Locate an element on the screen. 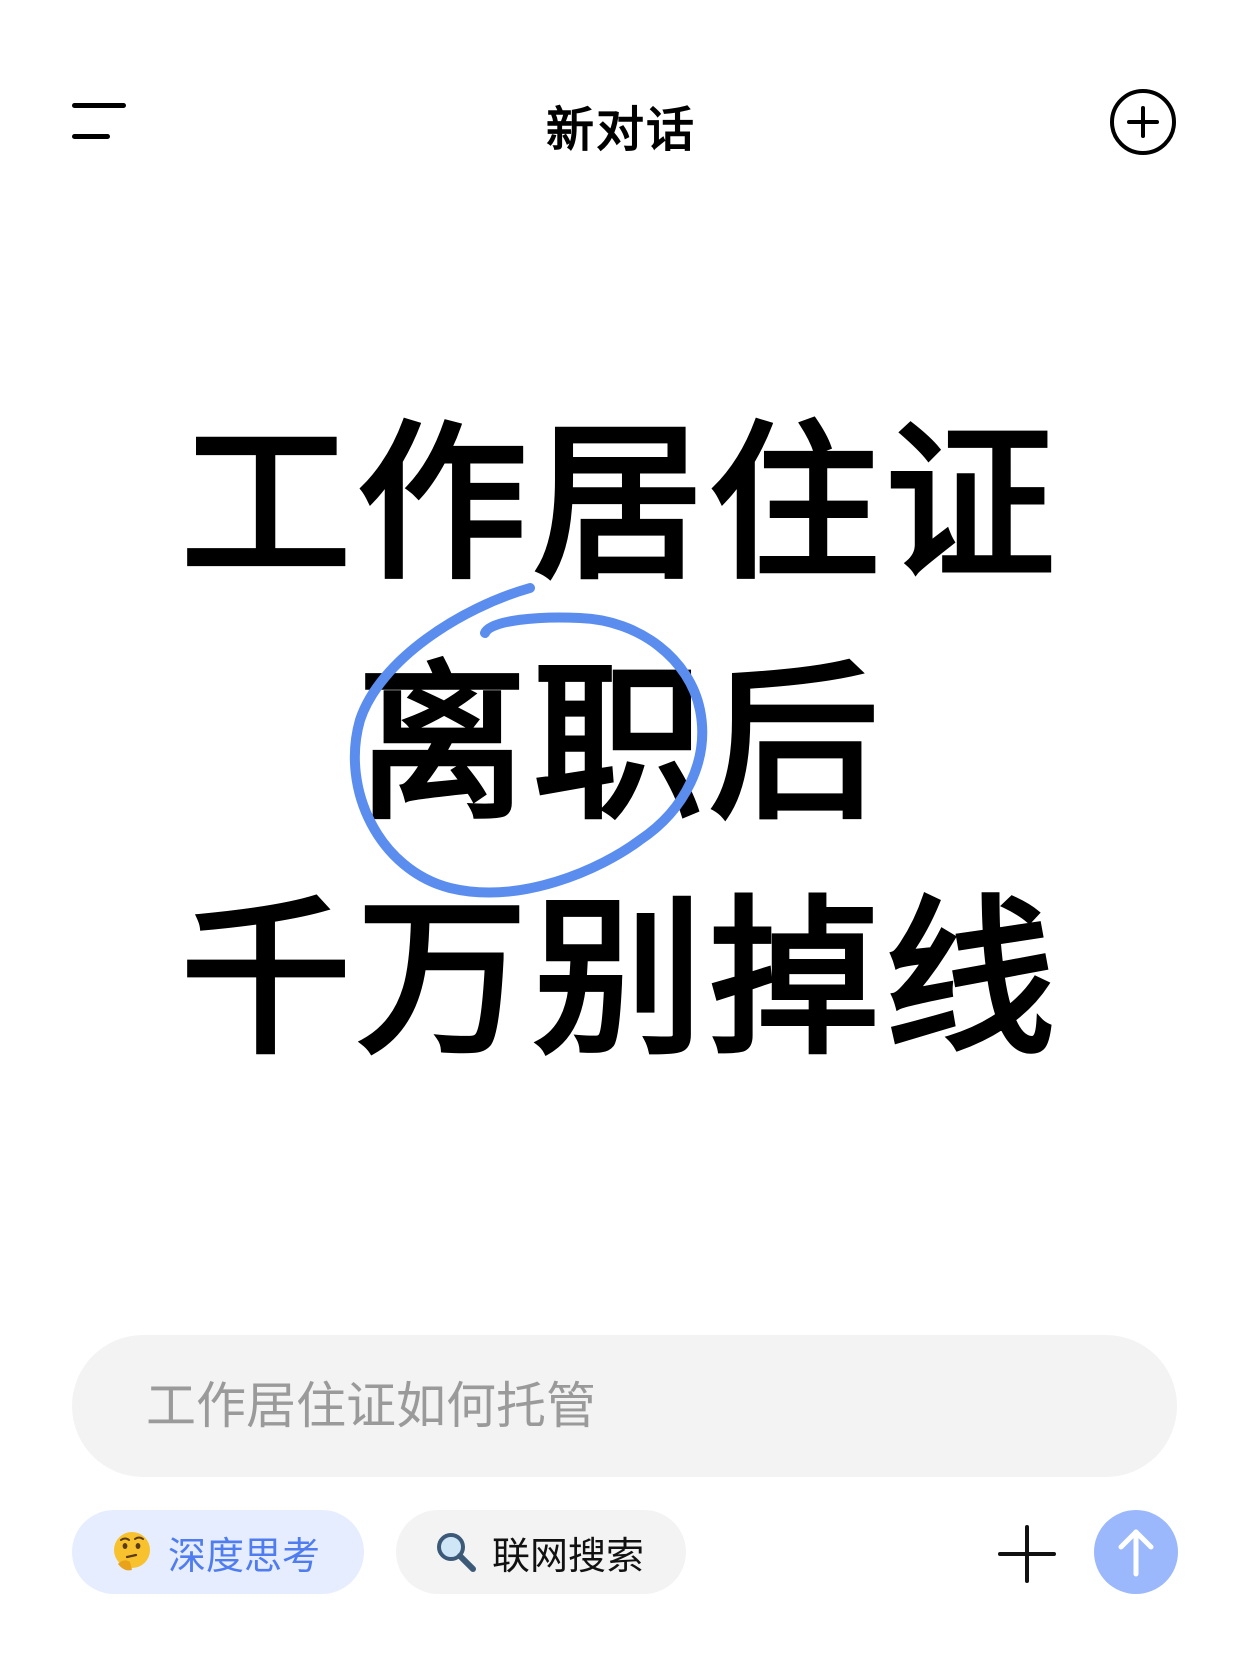 This screenshot has width=1242, height=1660. new-chat-button is located at coordinates (1143, 122).